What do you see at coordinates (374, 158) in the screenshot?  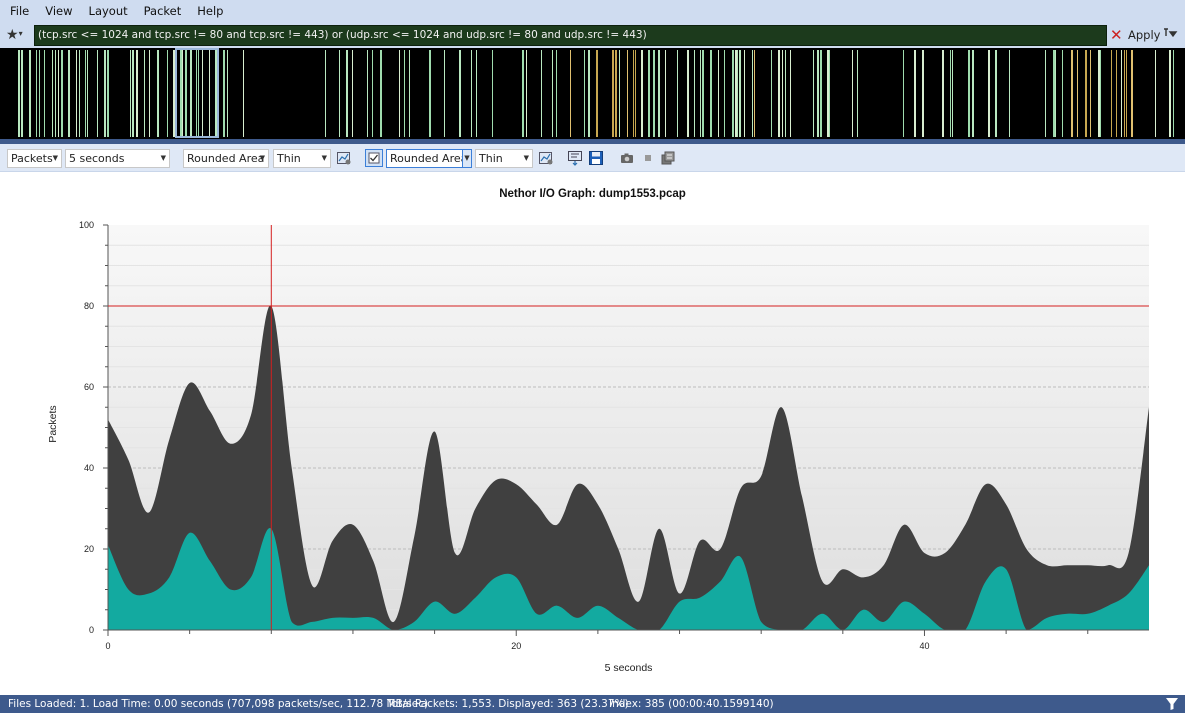 I see `graph2-enable-checkbox` at bounding box center [374, 158].